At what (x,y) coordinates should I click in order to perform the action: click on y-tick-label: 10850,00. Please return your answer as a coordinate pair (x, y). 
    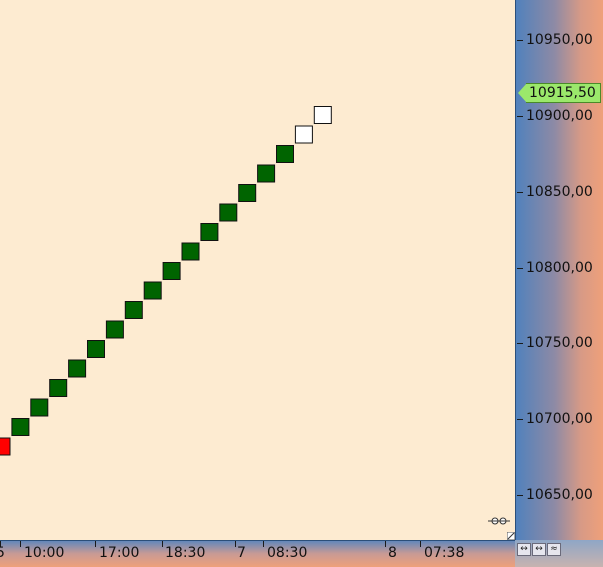
    Looking at the image, I should click on (559, 192).